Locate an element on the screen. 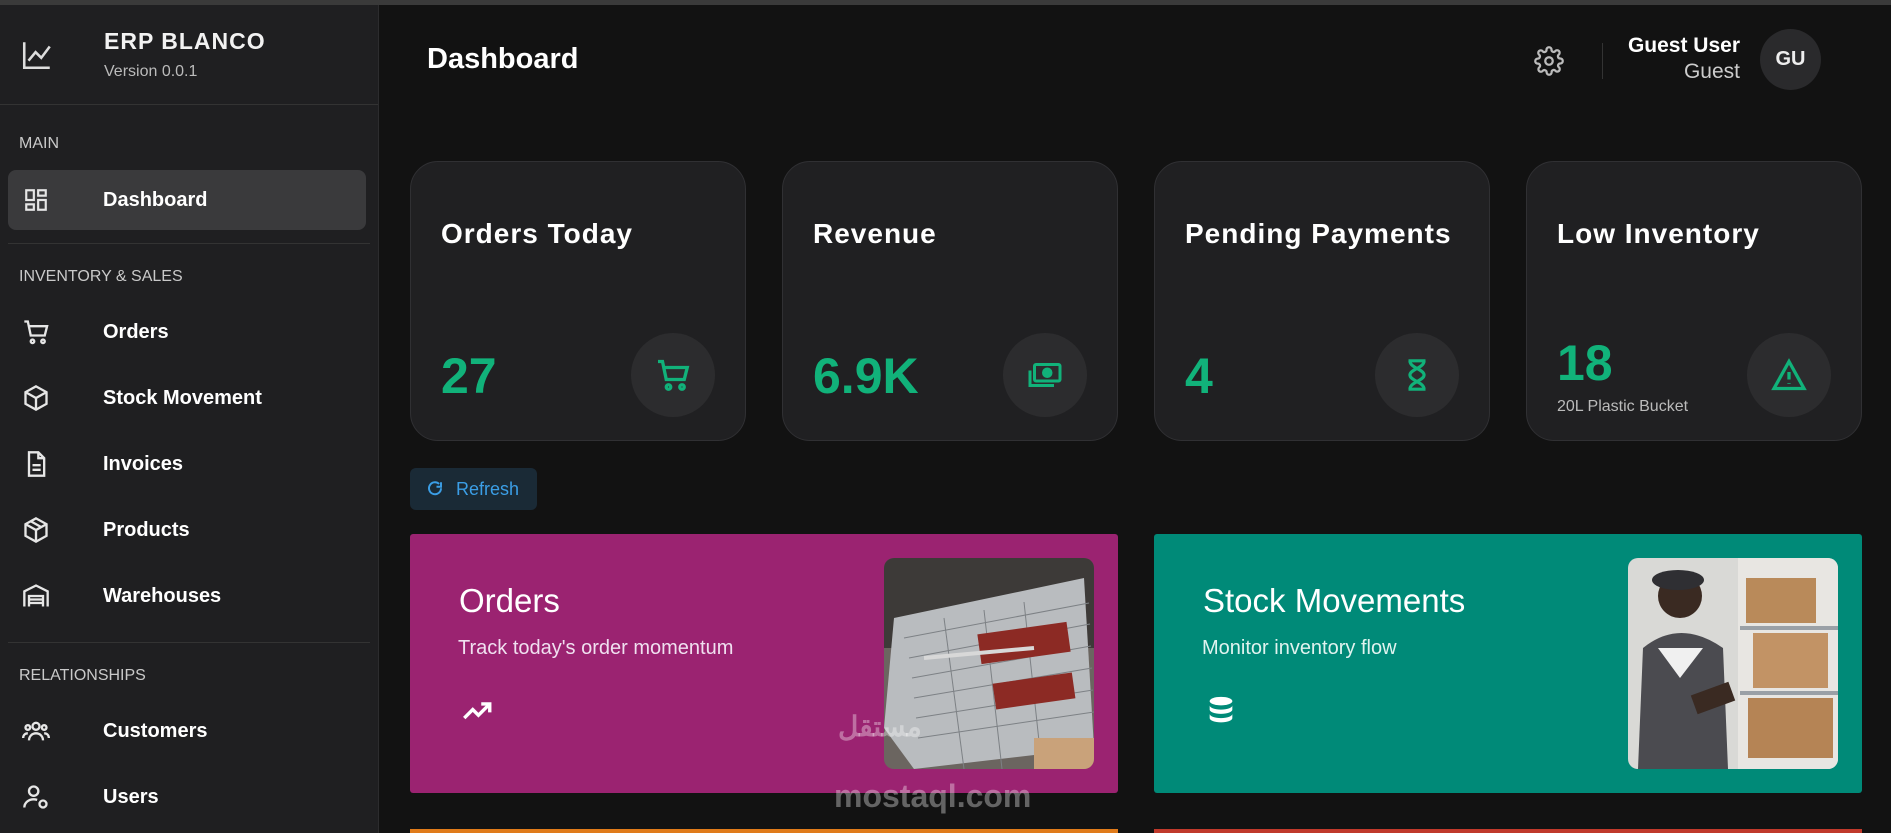 This screenshot has width=1891, height=833. sidebar-item-label: Warehouses is located at coordinates (162, 595).